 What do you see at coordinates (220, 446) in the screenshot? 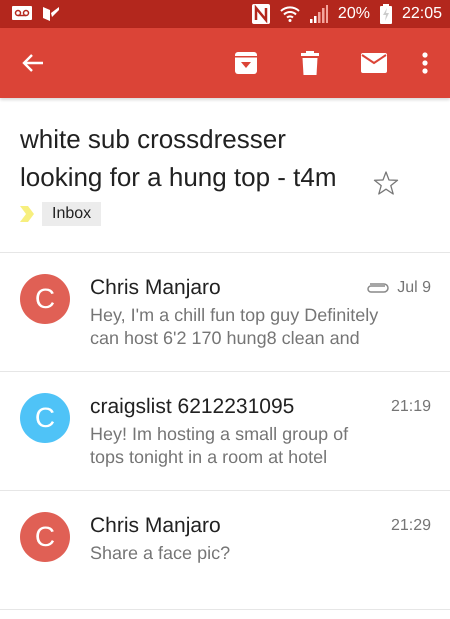
I see `message-snippet: Hey! Im hosting a small group of tops tonight in a room at hotel` at bounding box center [220, 446].